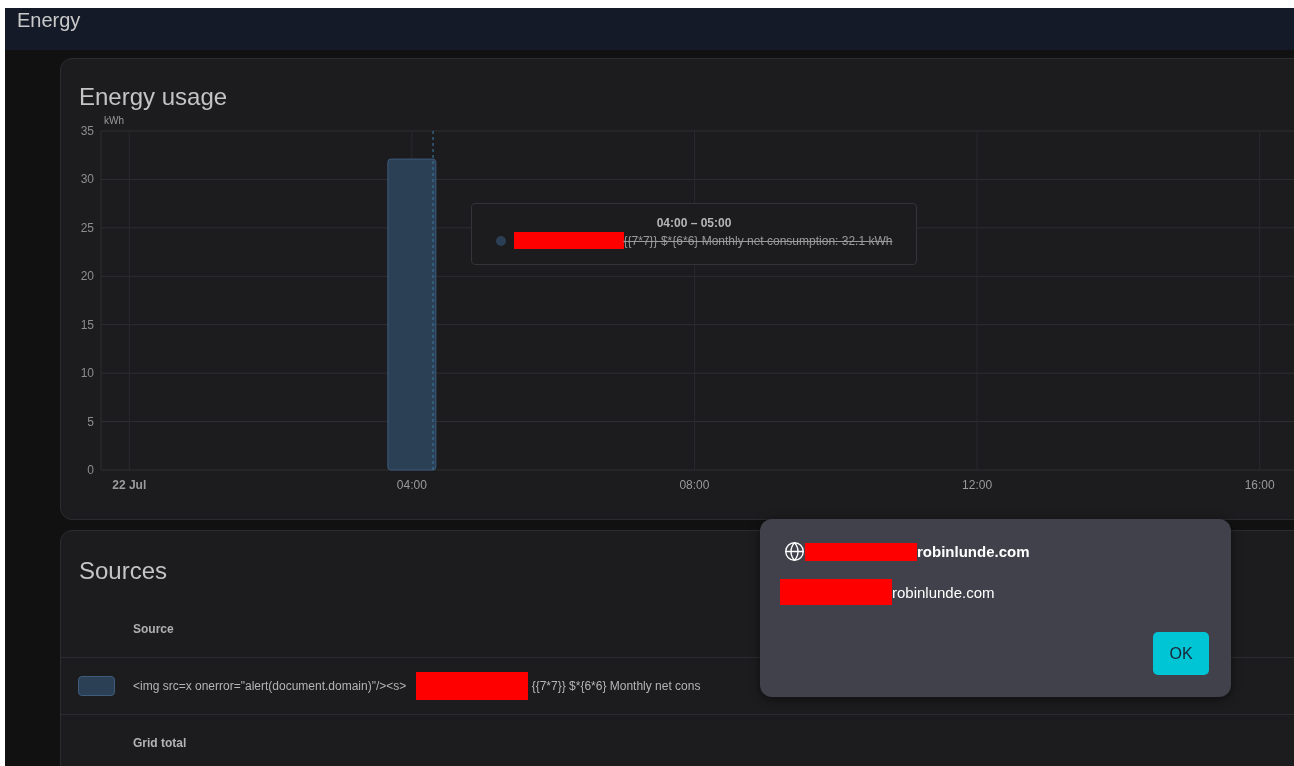 The height and width of the screenshot is (766, 1294). I want to click on card-title: Energy usage, so click(153, 96).